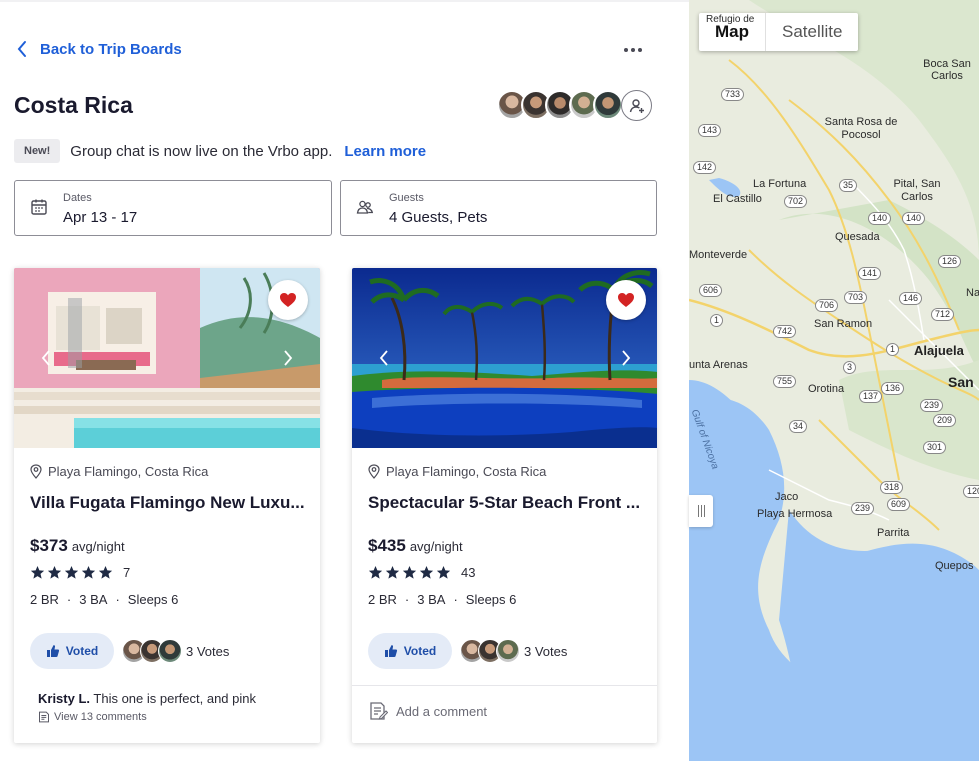 The image size is (979, 761). I want to click on review-count: 7, so click(127, 572).